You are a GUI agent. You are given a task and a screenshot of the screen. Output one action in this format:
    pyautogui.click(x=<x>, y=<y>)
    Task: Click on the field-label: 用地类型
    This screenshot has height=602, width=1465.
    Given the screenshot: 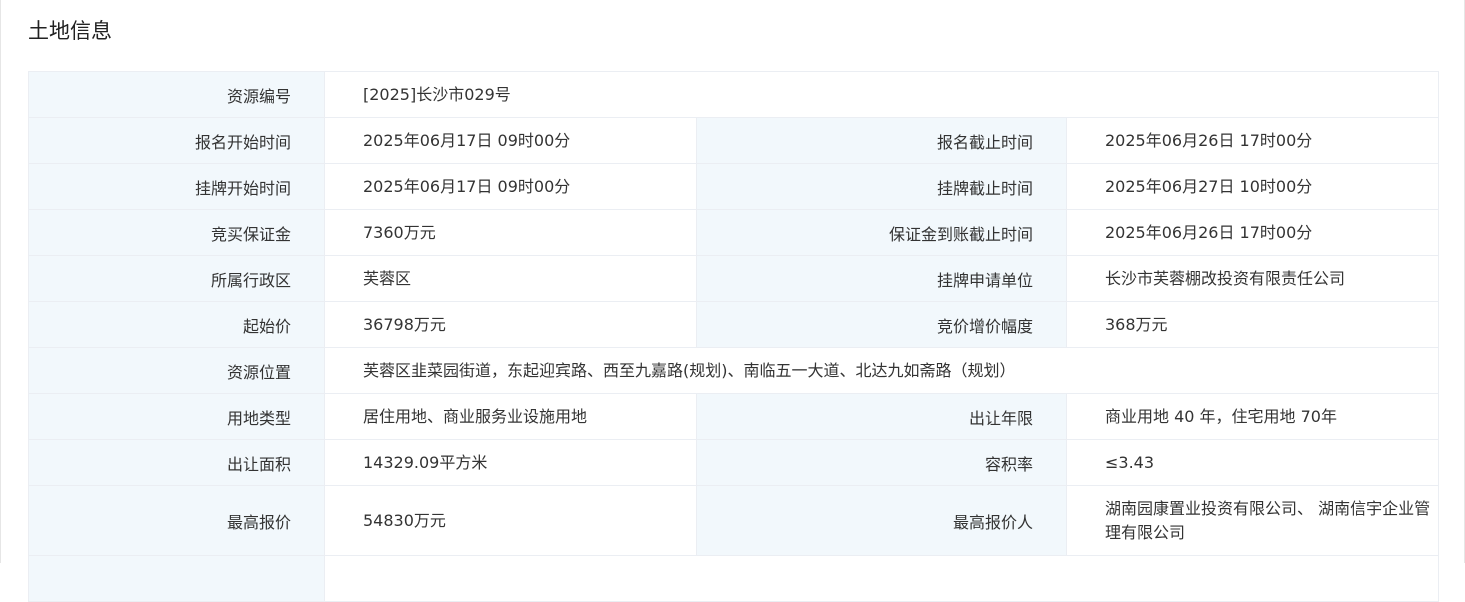 What is the action you would take?
    pyautogui.click(x=176, y=416)
    